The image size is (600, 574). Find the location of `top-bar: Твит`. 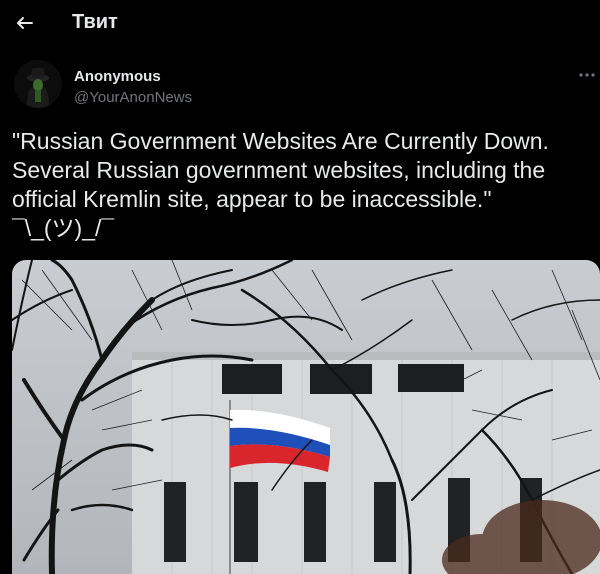

top-bar: Твит is located at coordinates (300, 25).